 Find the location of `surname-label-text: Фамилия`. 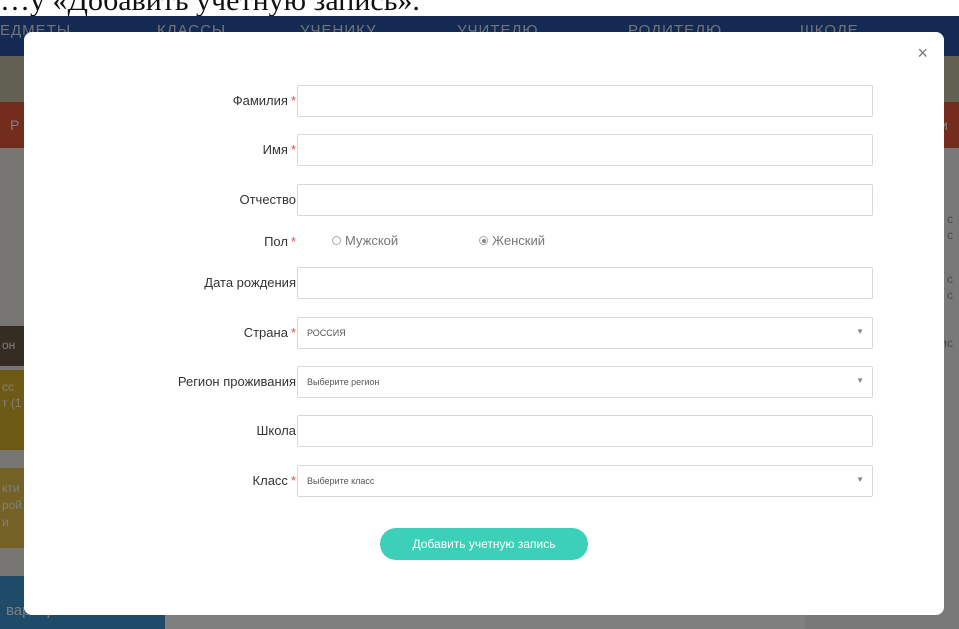

surname-label-text: Фамилия is located at coordinates (260, 100).